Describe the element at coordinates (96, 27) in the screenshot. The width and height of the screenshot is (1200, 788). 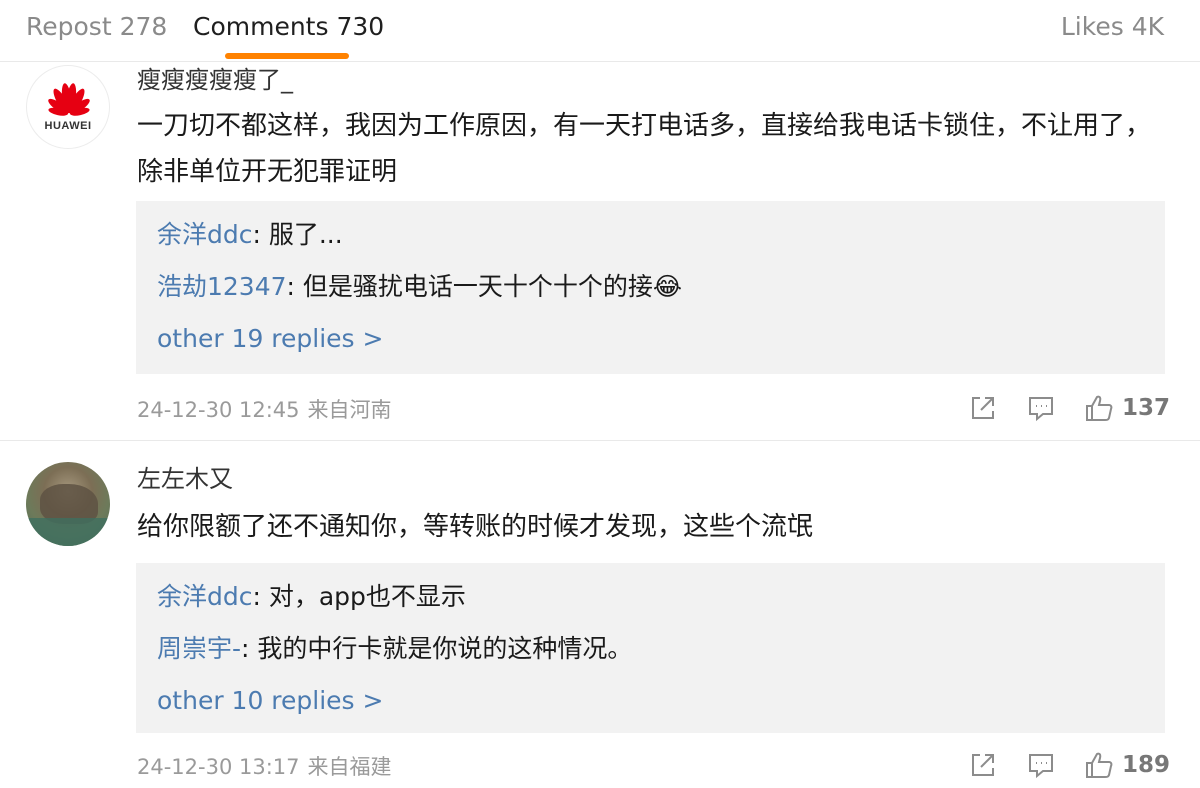
I see `tab-repost: Repost 278` at that location.